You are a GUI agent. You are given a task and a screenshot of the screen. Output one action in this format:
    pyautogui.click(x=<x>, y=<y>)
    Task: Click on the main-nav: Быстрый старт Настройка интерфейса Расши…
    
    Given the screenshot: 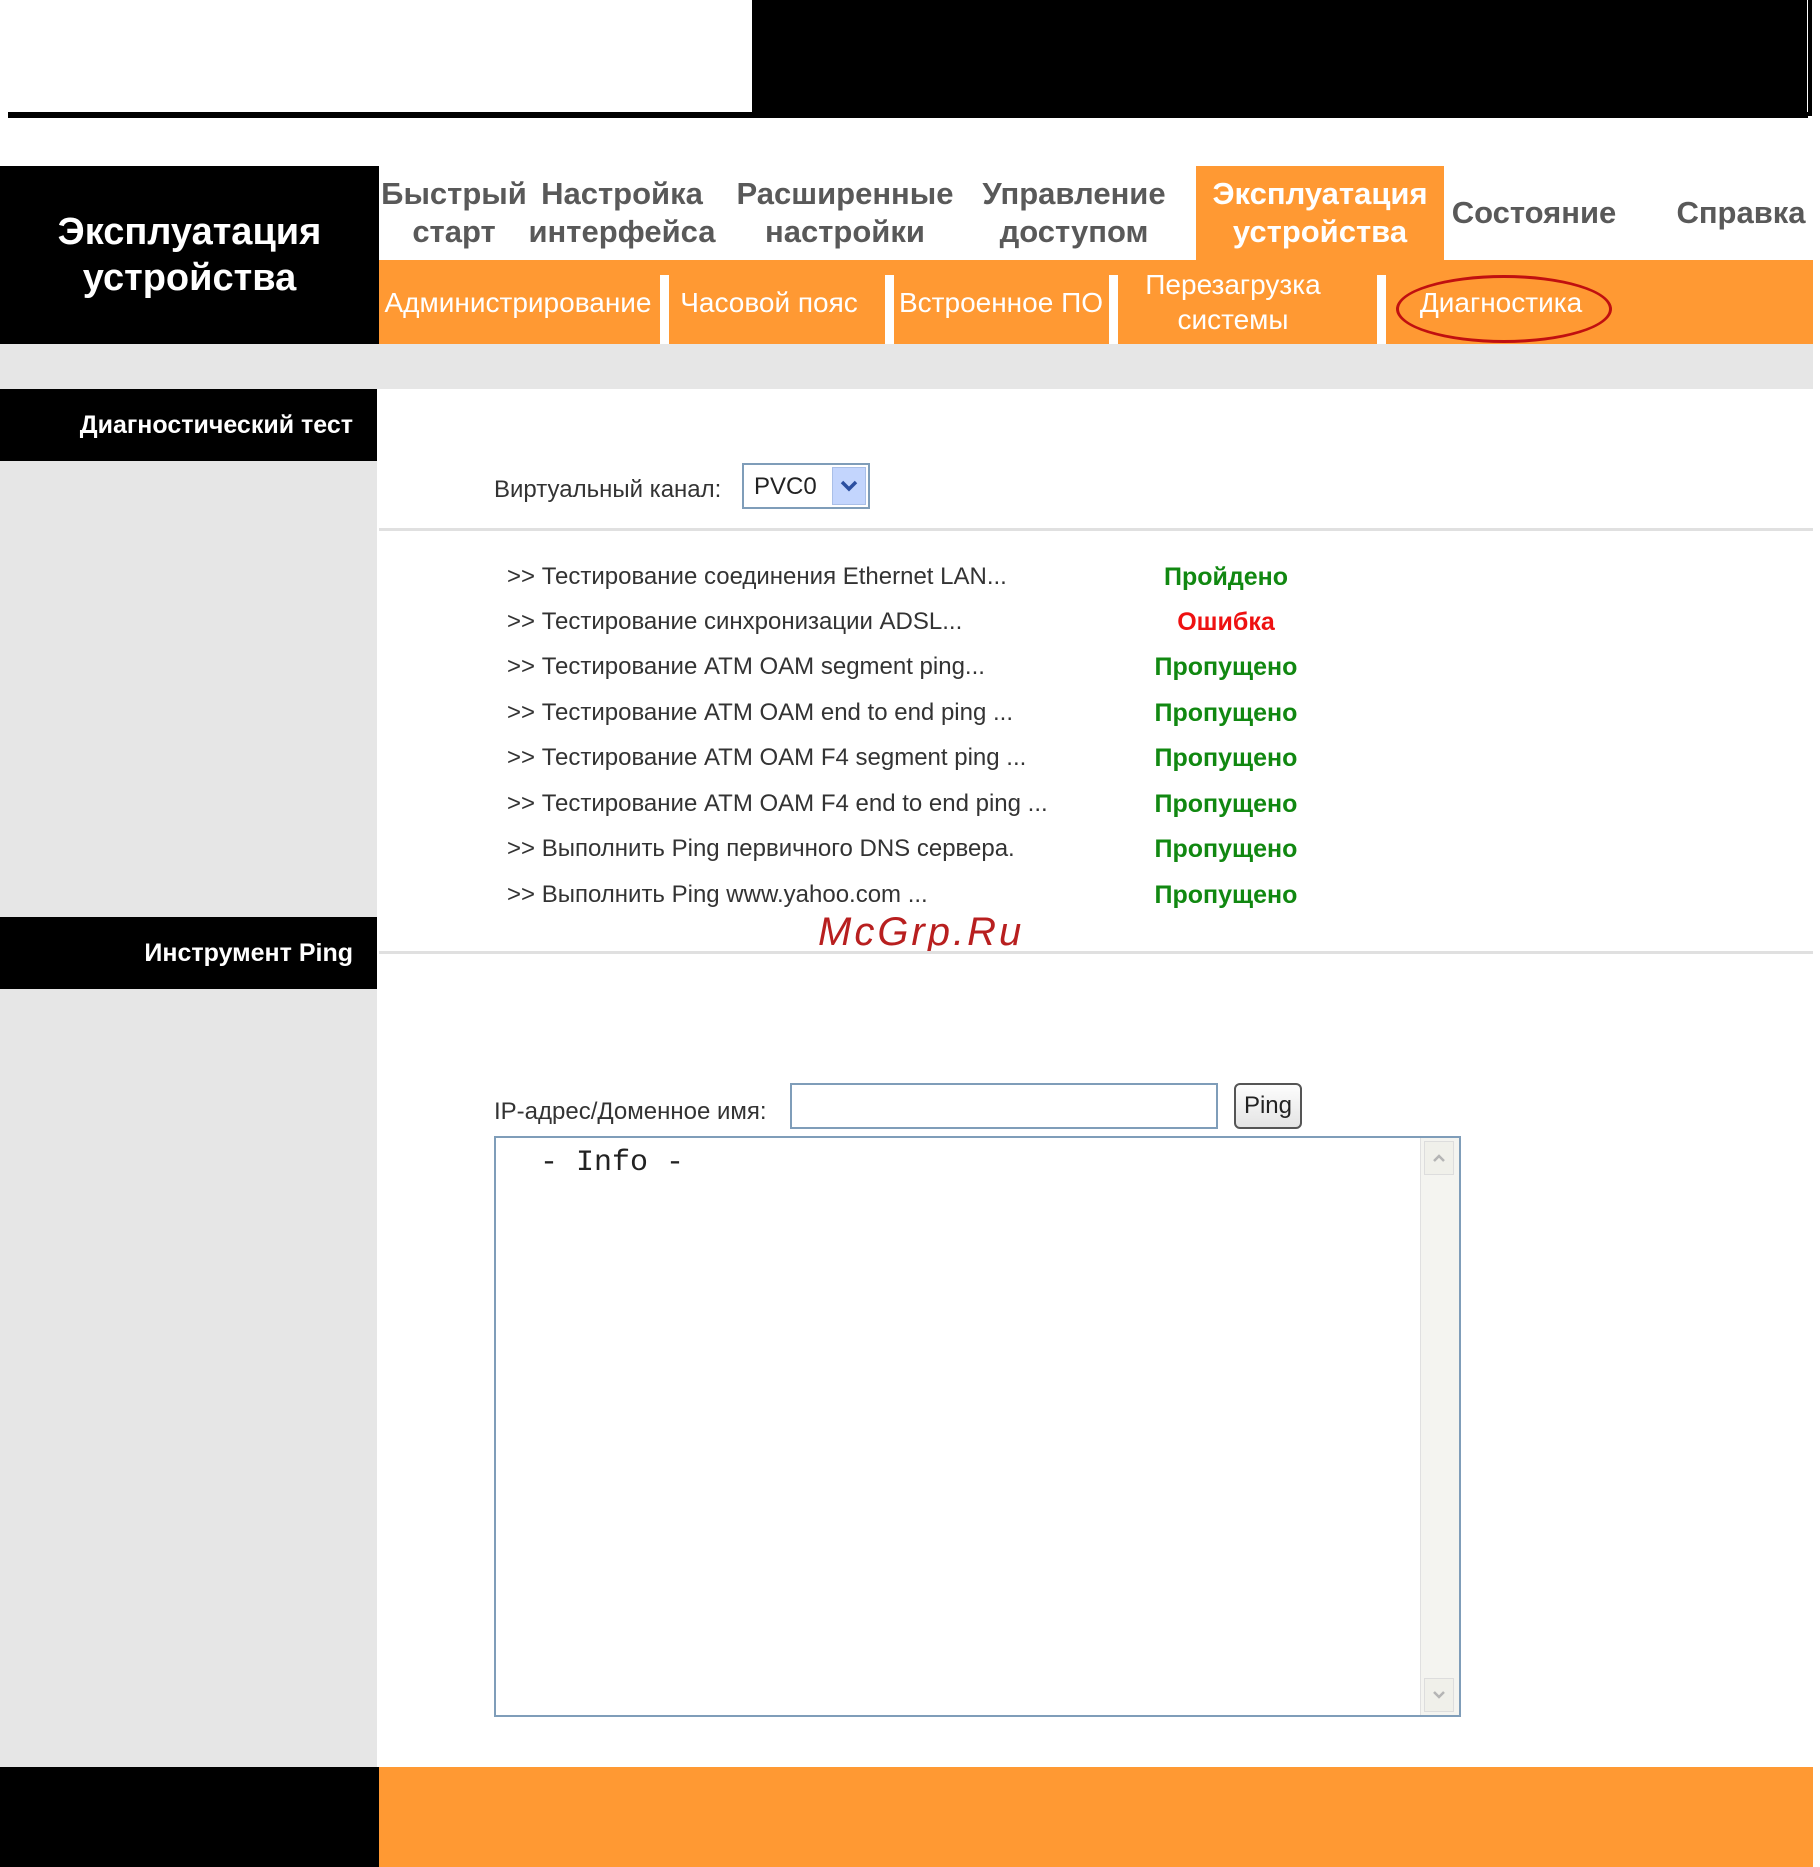 What is the action you would take?
    pyautogui.click(x=1096, y=213)
    